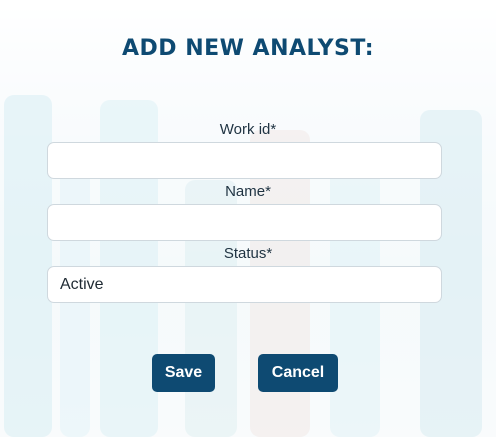 The image size is (496, 437). Describe the element at coordinates (248, 253) in the screenshot. I see `status-label: Status*` at that location.